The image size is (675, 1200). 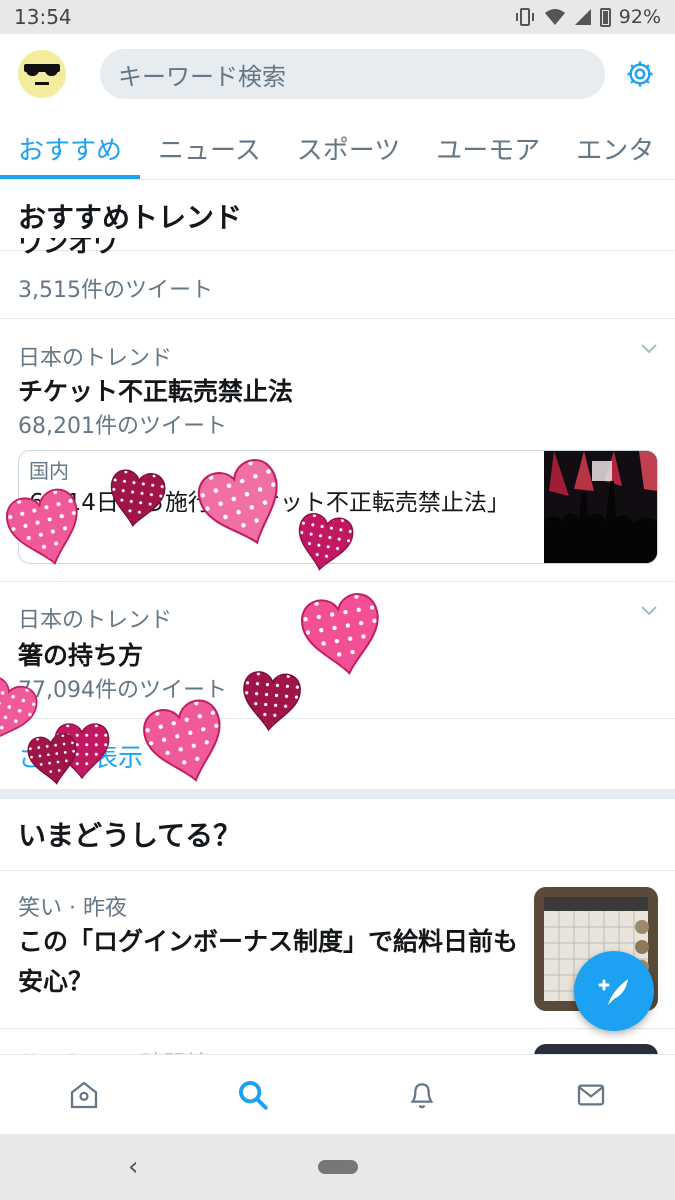 I want to click on vibrate-icon, so click(x=524, y=17).